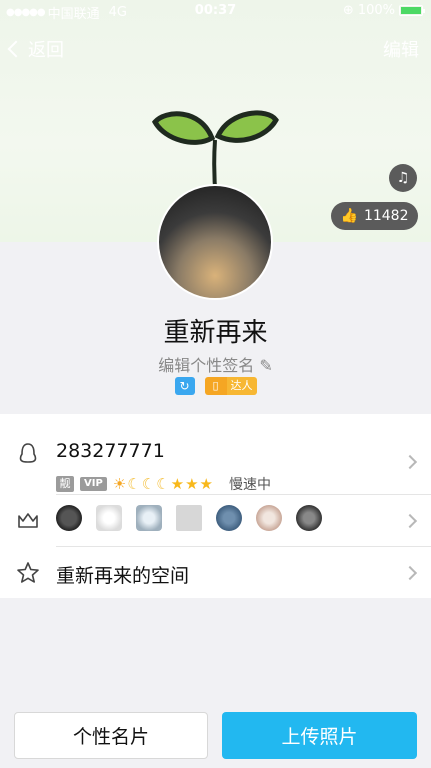 The image size is (431, 768). What do you see at coordinates (266, 365) in the screenshot?
I see `pencil-icon: ✎` at bounding box center [266, 365].